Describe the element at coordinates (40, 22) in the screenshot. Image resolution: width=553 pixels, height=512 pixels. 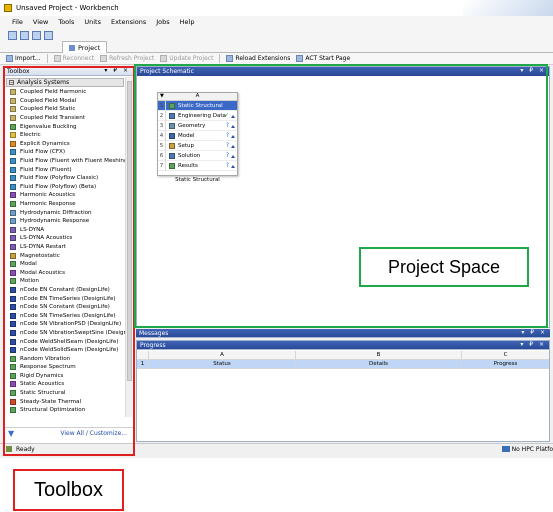
I see `menu-view: View` at that location.